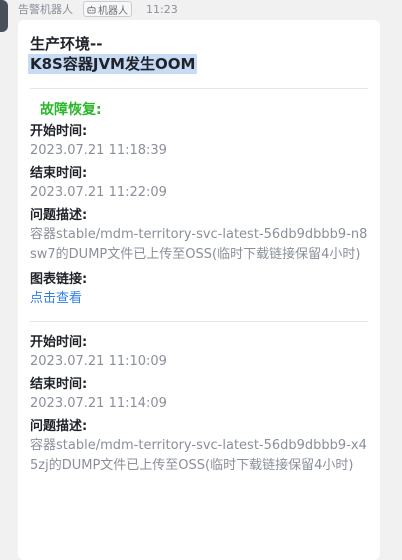 Image resolution: width=402 pixels, height=560 pixels. What do you see at coordinates (98, 361) in the screenshot?
I see `start-time-value: 2023.07.21 11:10:09` at bounding box center [98, 361].